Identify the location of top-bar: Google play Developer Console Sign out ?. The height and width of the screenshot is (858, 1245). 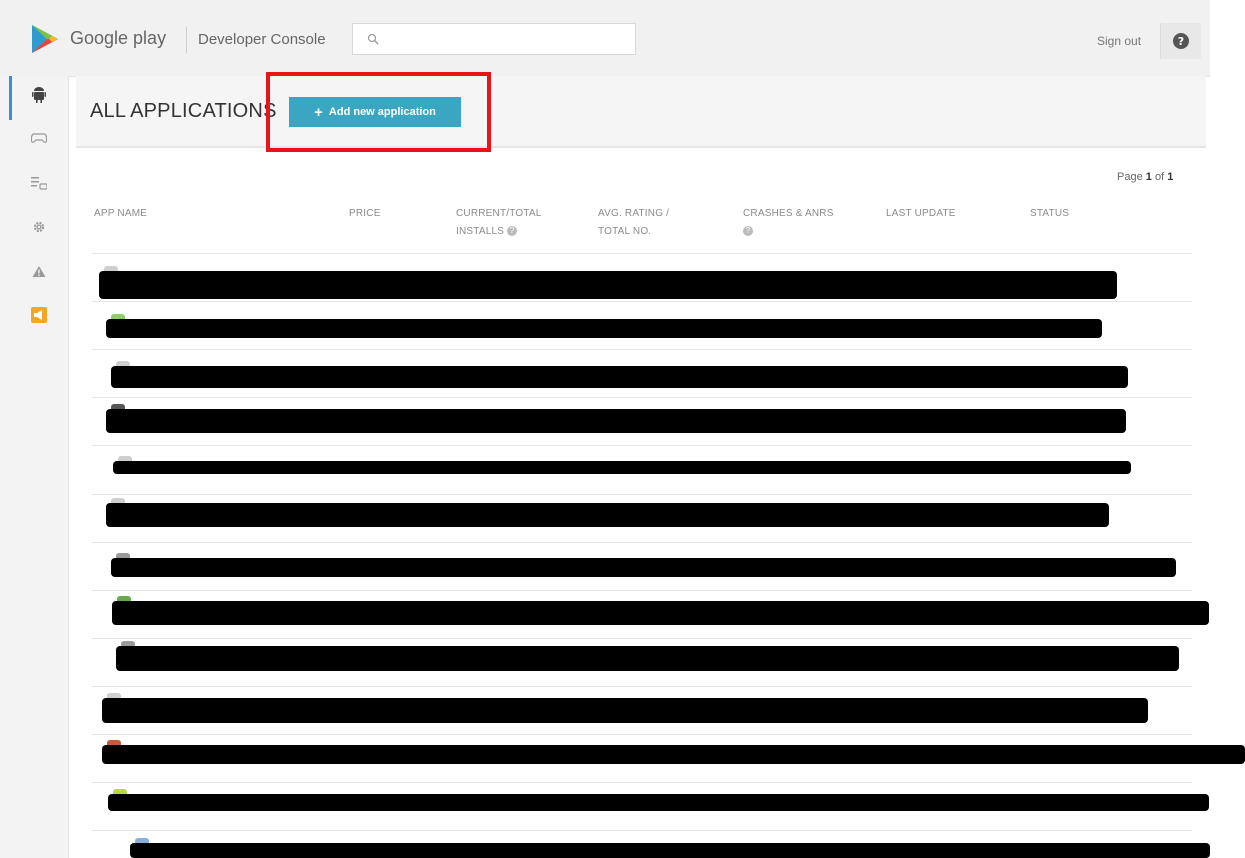
(605, 38).